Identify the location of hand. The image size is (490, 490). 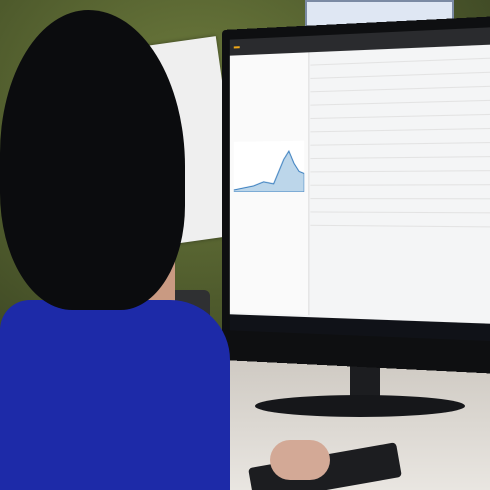
(300, 460).